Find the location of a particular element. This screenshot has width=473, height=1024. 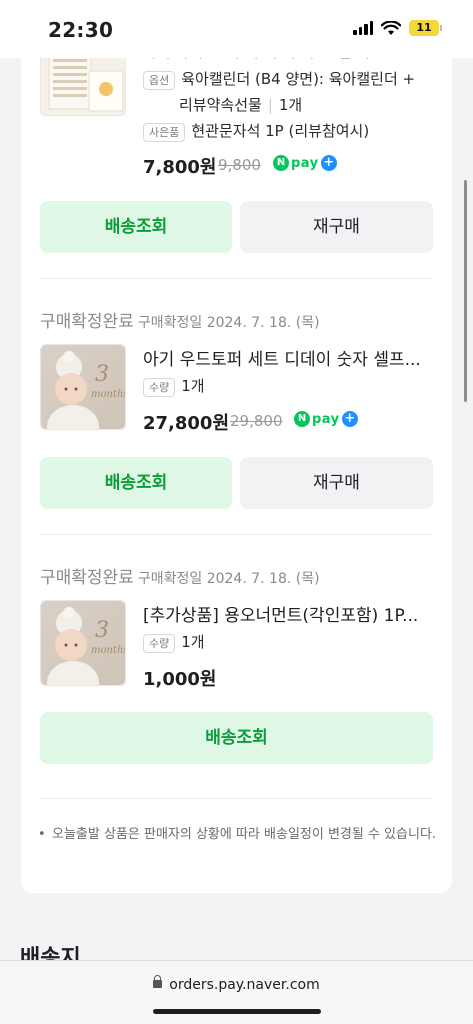

option-tag: 옵션 is located at coordinates (159, 80).